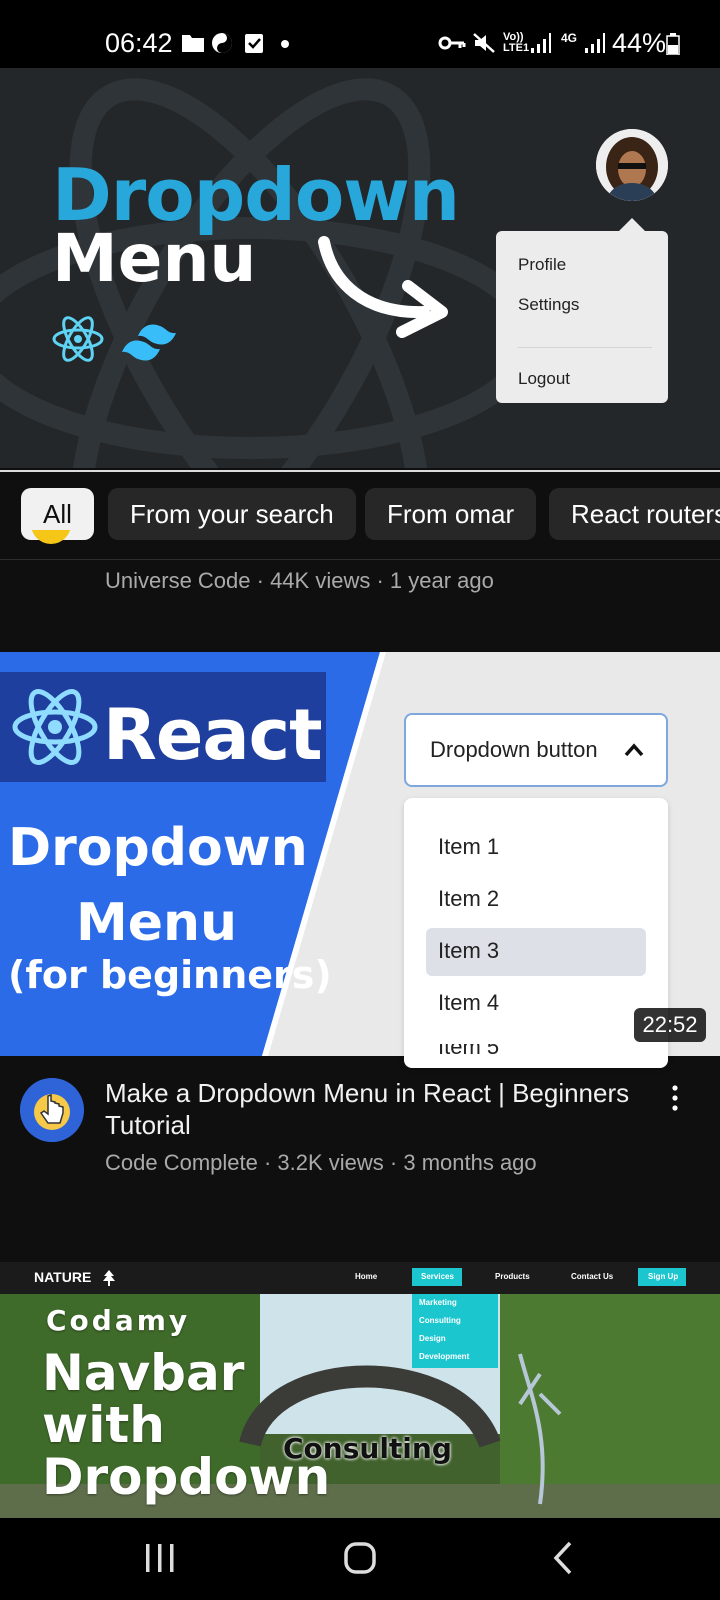  Describe the element at coordinates (468, 1050) in the screenshot. I see `list-item: Item 5` at that location.